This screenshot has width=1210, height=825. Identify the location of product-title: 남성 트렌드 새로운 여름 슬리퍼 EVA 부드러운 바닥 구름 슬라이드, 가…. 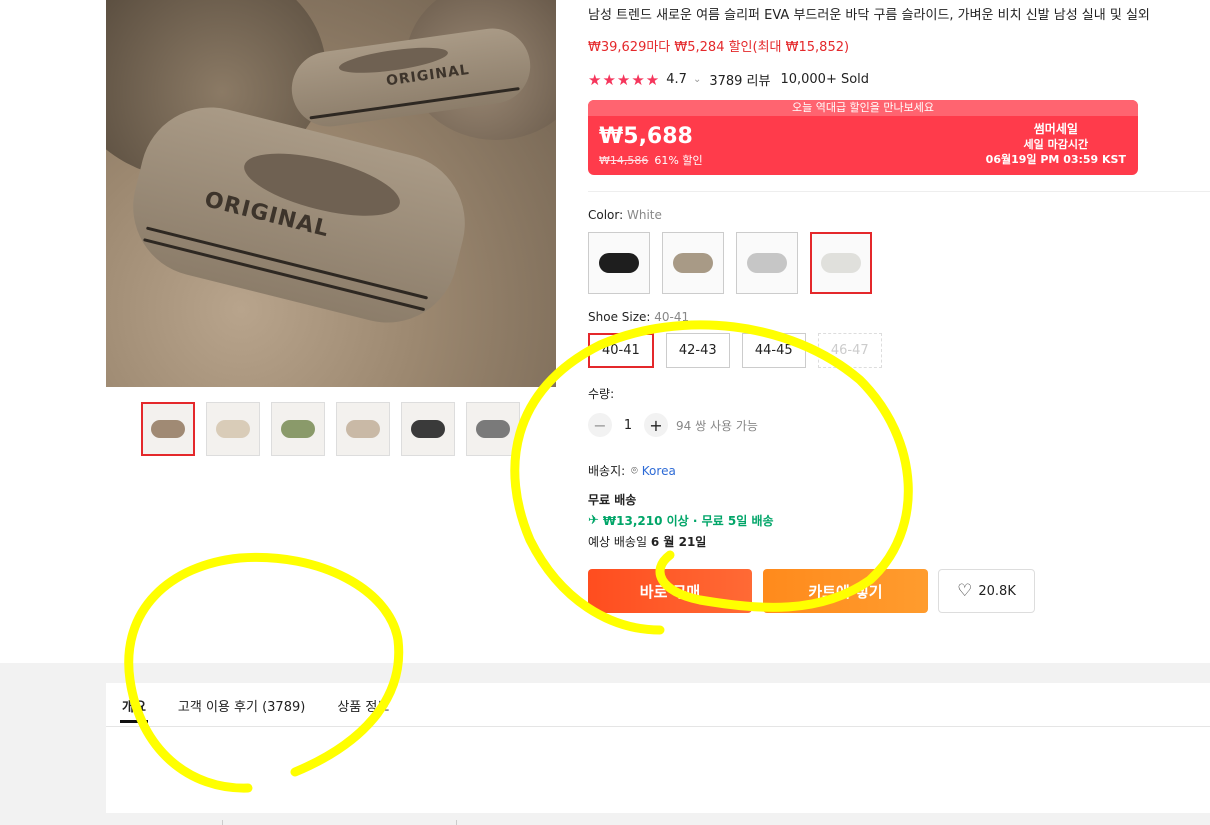
(869, 15).